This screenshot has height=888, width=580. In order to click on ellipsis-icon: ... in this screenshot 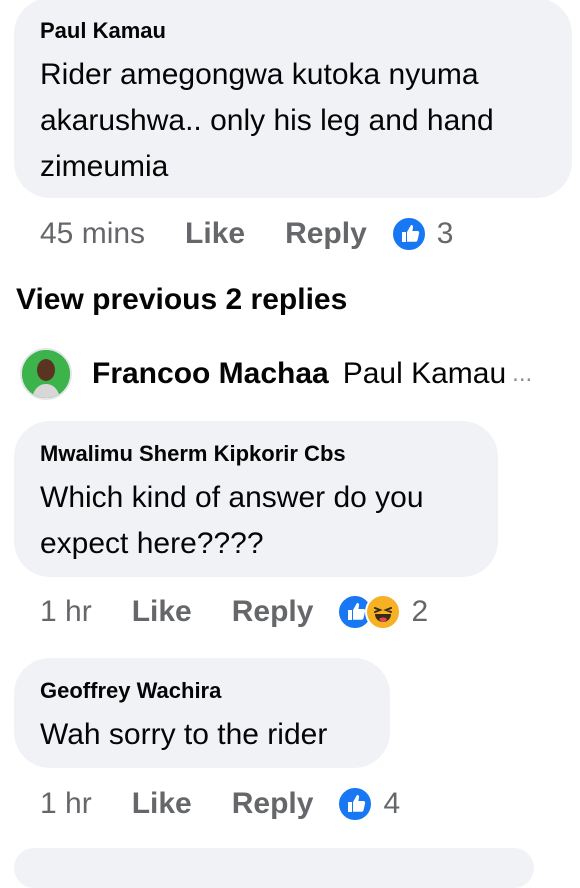, I will do `click(522, 373)`.